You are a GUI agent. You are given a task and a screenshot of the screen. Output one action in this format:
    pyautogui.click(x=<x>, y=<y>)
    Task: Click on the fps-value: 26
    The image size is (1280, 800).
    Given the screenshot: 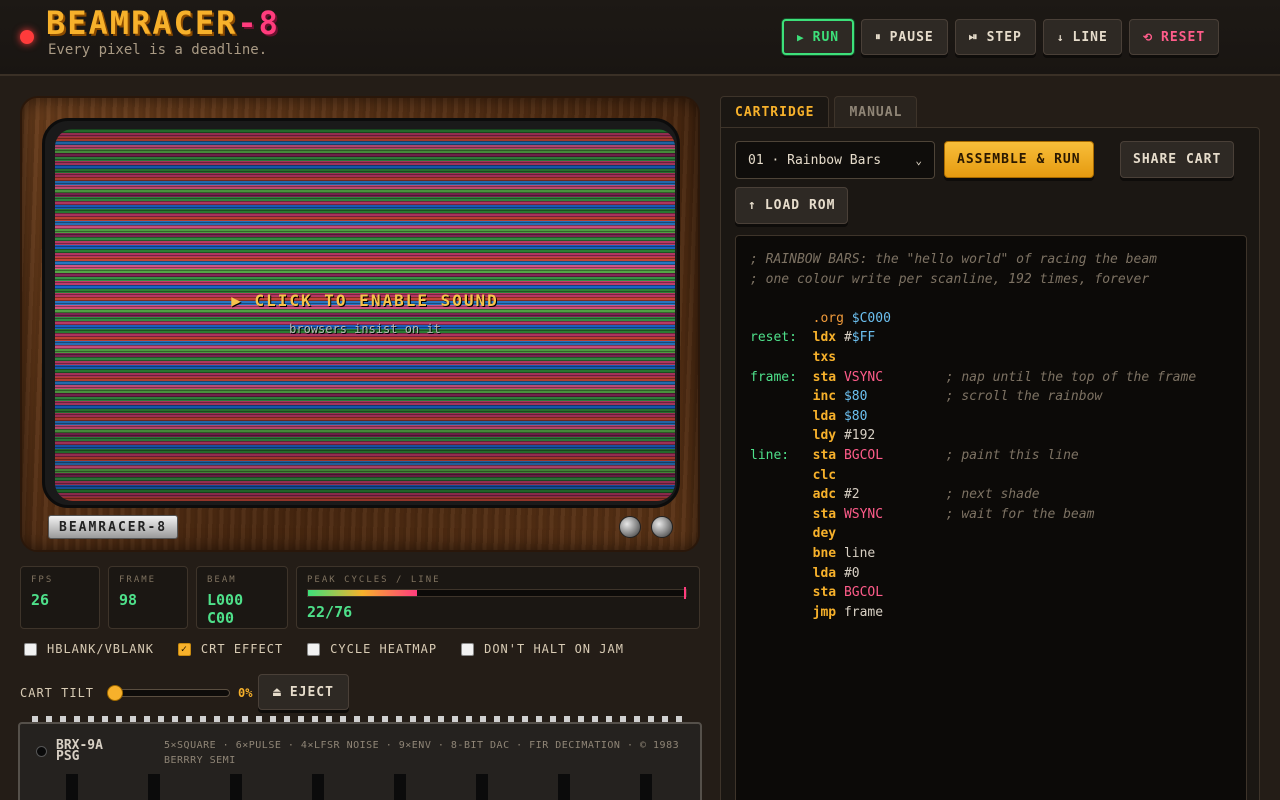 What is the action you would take?
    pyautogui.click(x=40, y=600)
    